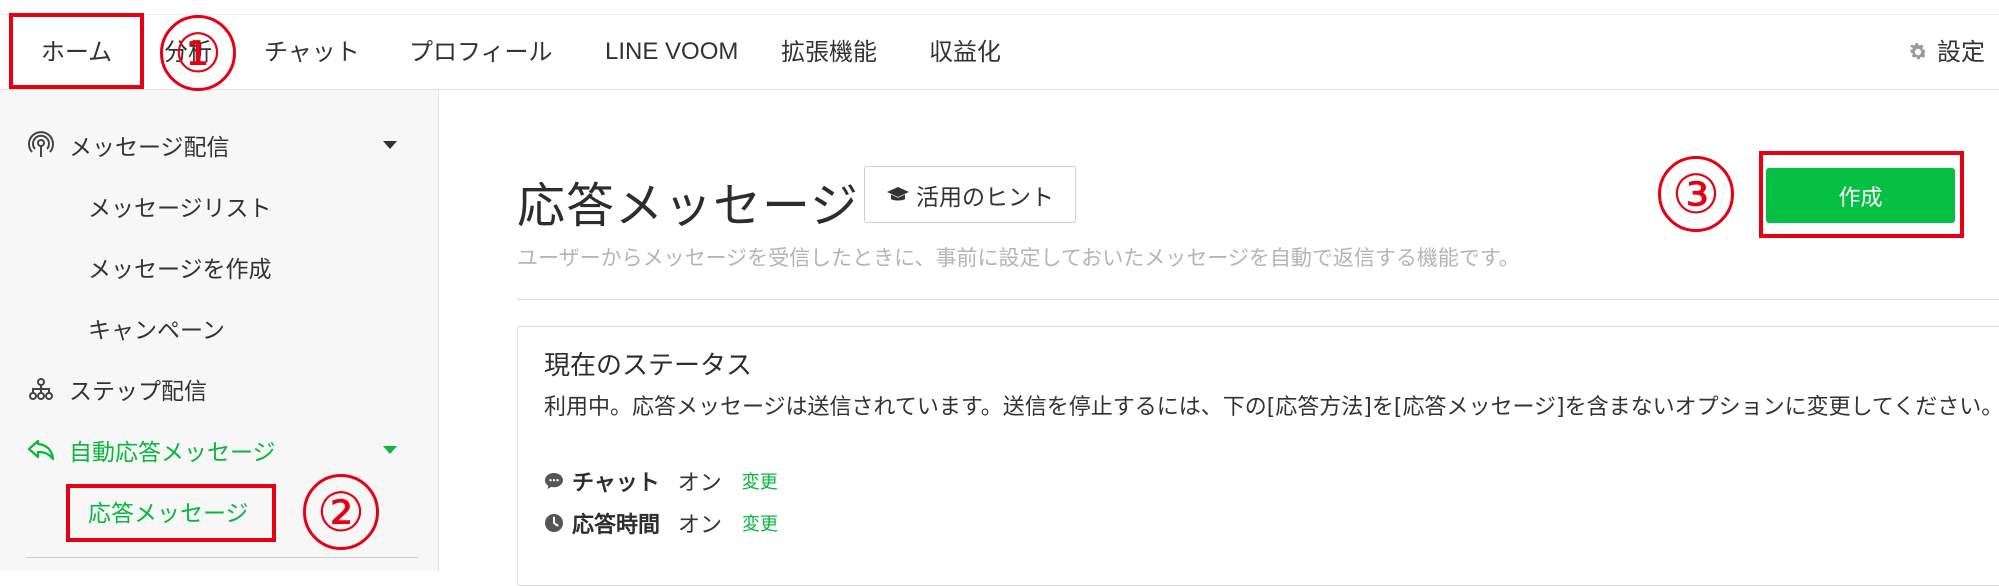 This screenshot has width=1999, height=586. Describe the element at coordinates (829, 52) in the screenshot. I see `nav-tab-extensions: 拡張機能` at that location.